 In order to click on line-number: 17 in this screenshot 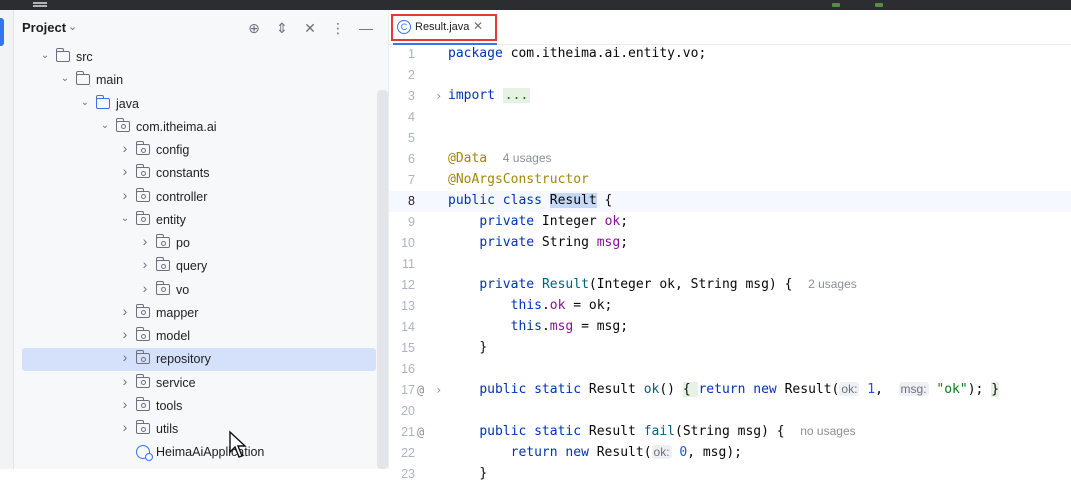, I will do `click(408, 390)`.